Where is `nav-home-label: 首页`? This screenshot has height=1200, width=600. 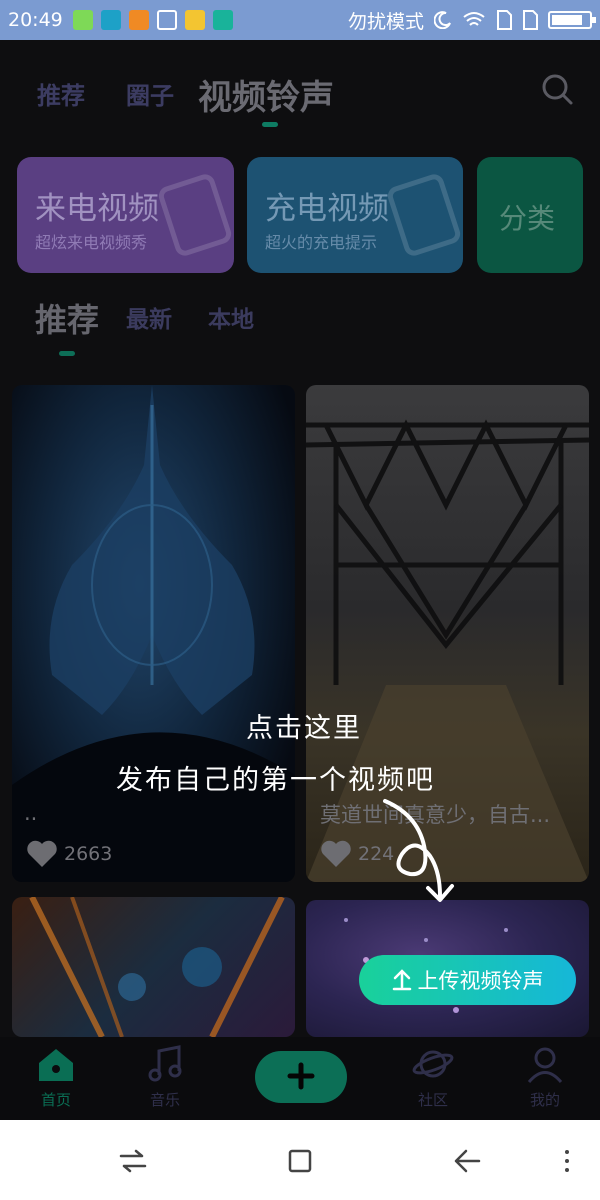 nav-home-label: 首页 is located at coordinates (55, 1100).